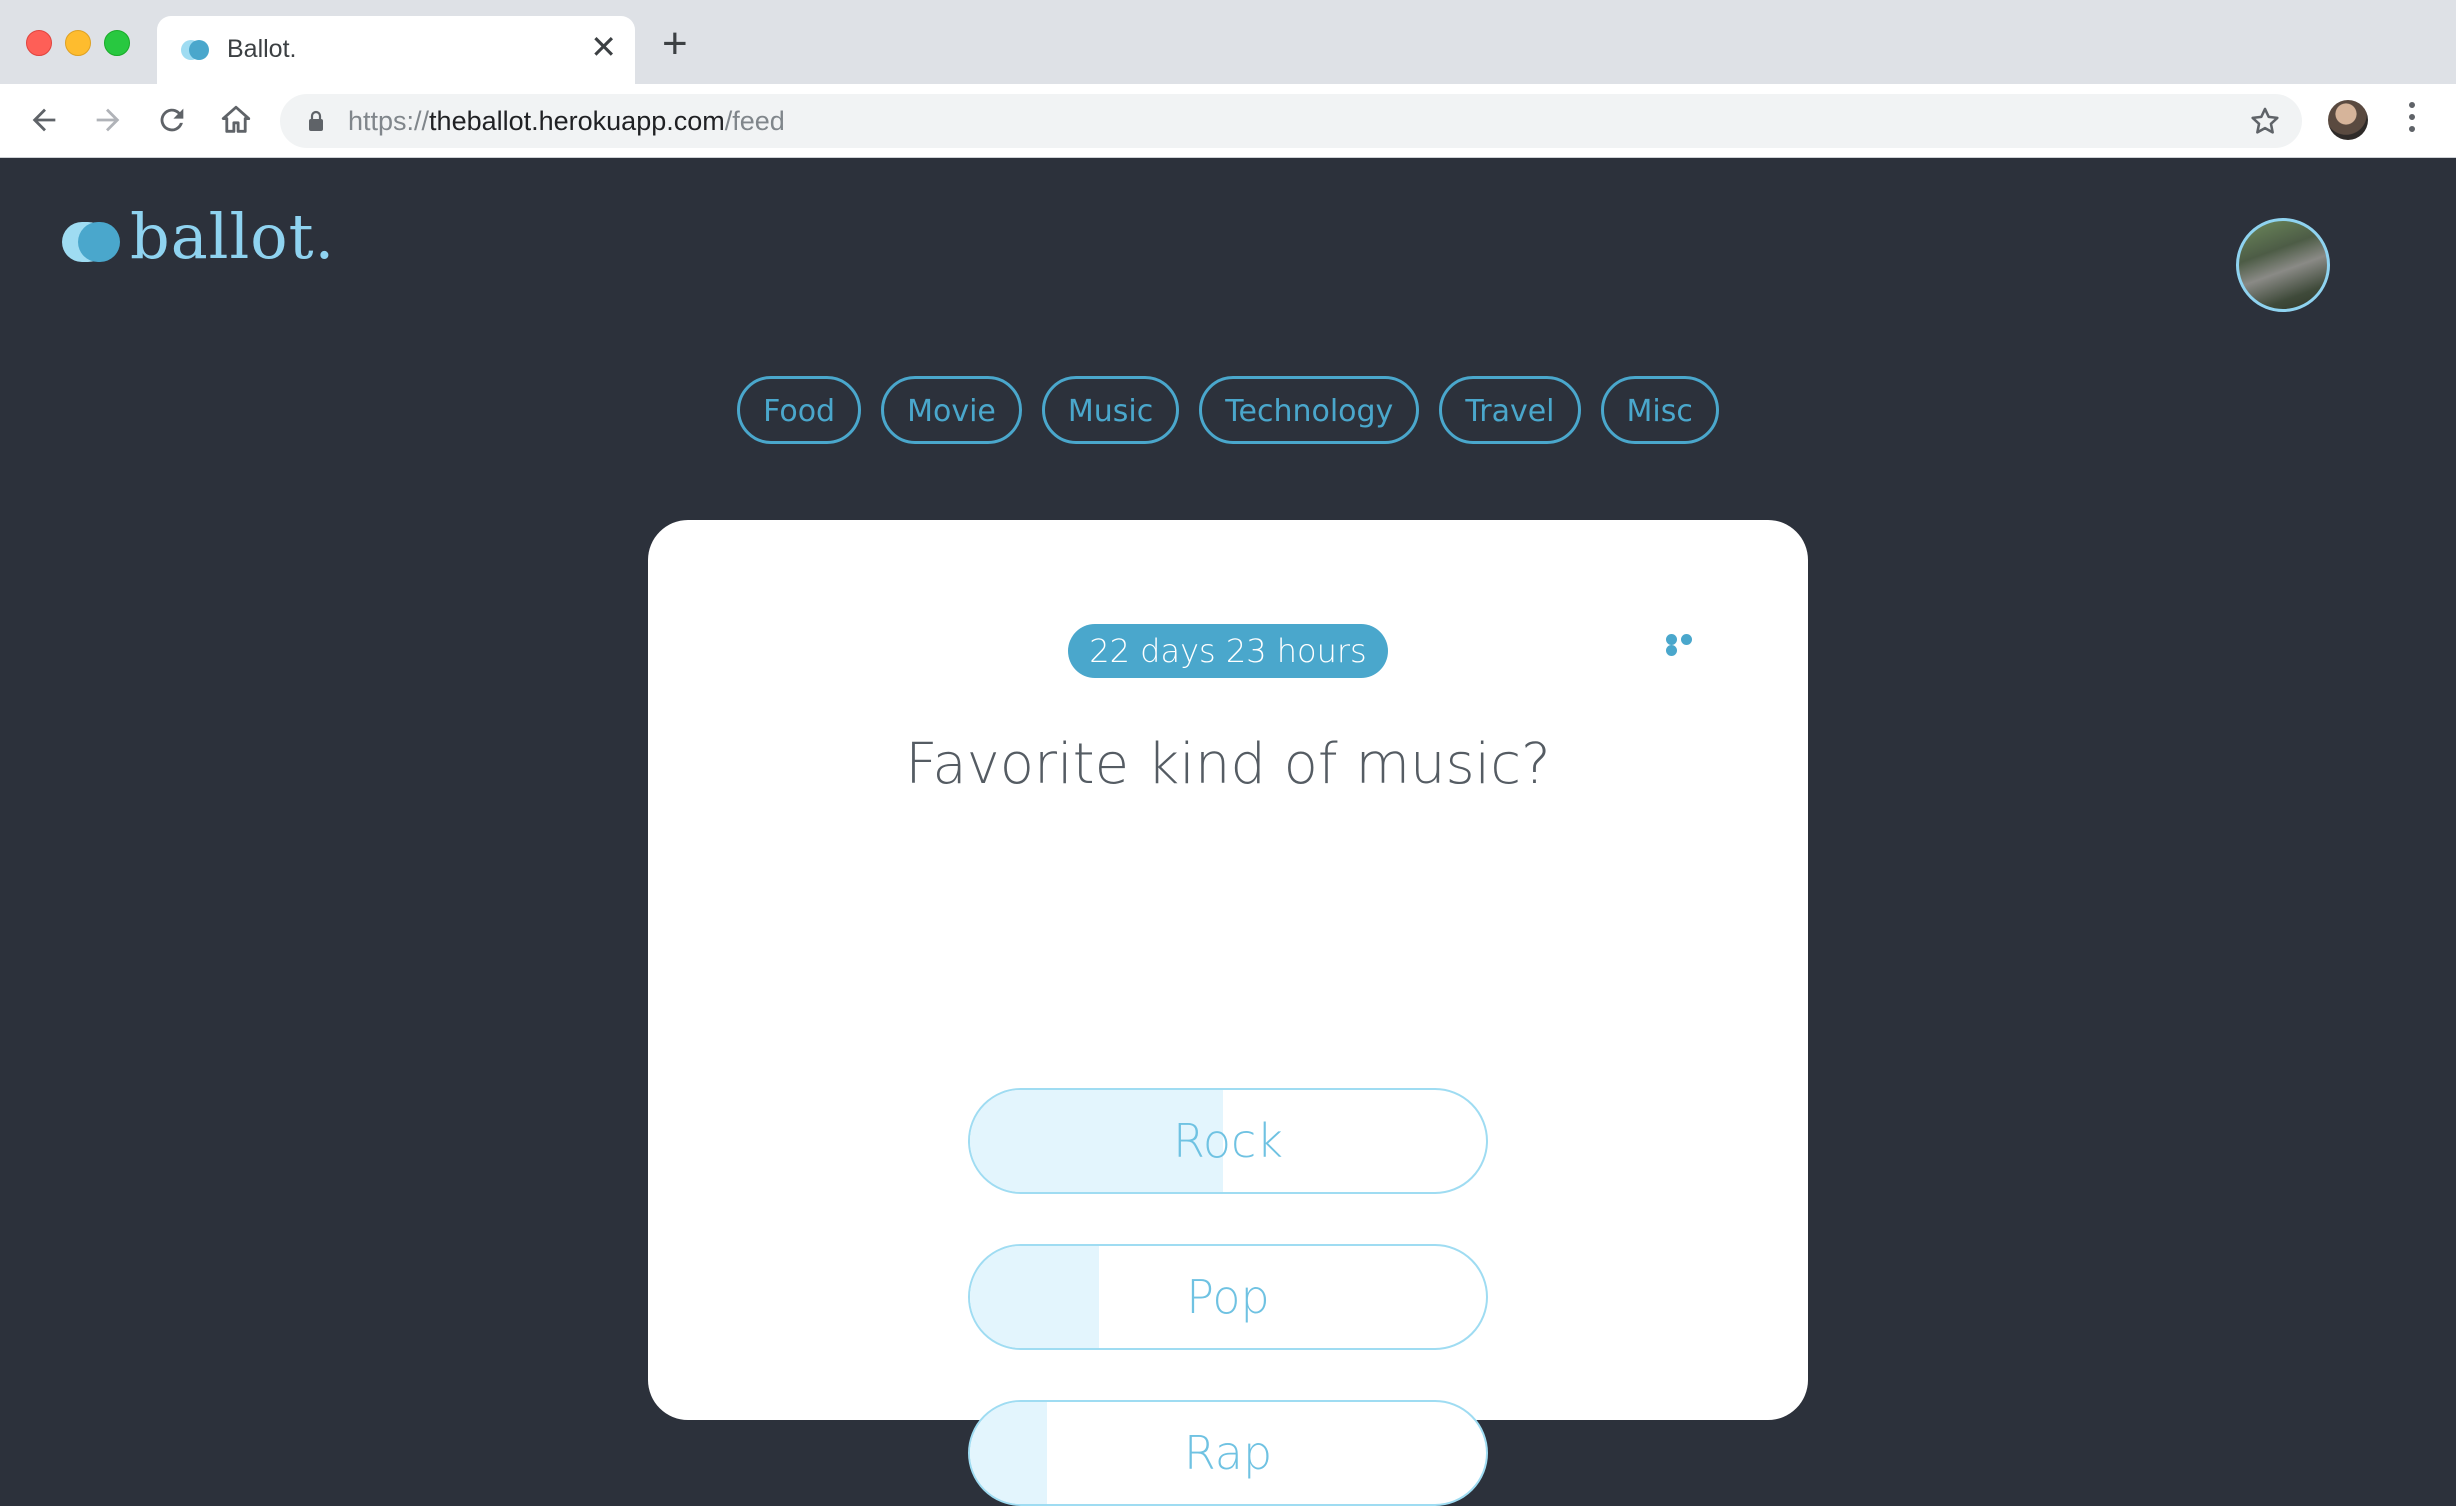 The image size is (2456, 1506). What do you see at coordinates (1291, 121) in the screenshot?
I see `address-bar: https://theballot.herokuapp.com/feed` at bounding box center [1291, 121].